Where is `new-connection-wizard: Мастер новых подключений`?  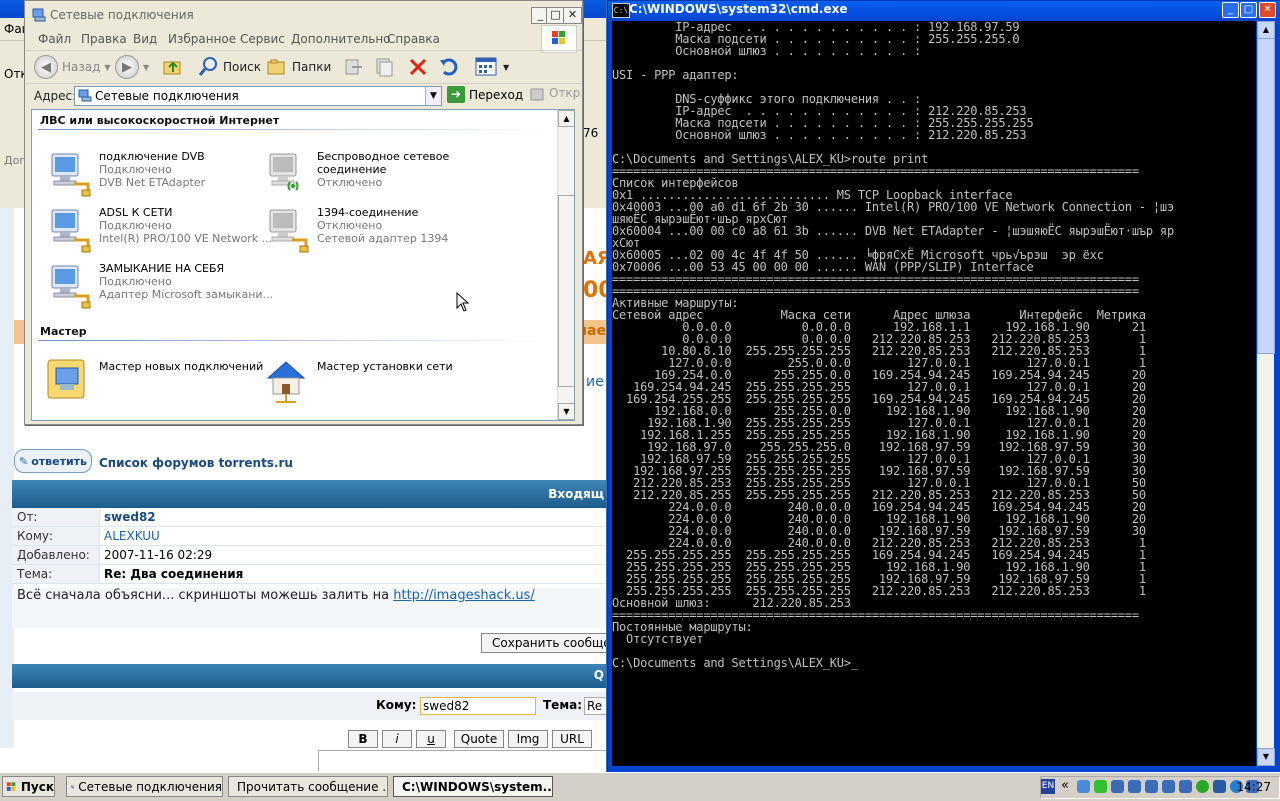 new-connection-wizard: Мастер новых подключений is located at coordinates (153, 382).